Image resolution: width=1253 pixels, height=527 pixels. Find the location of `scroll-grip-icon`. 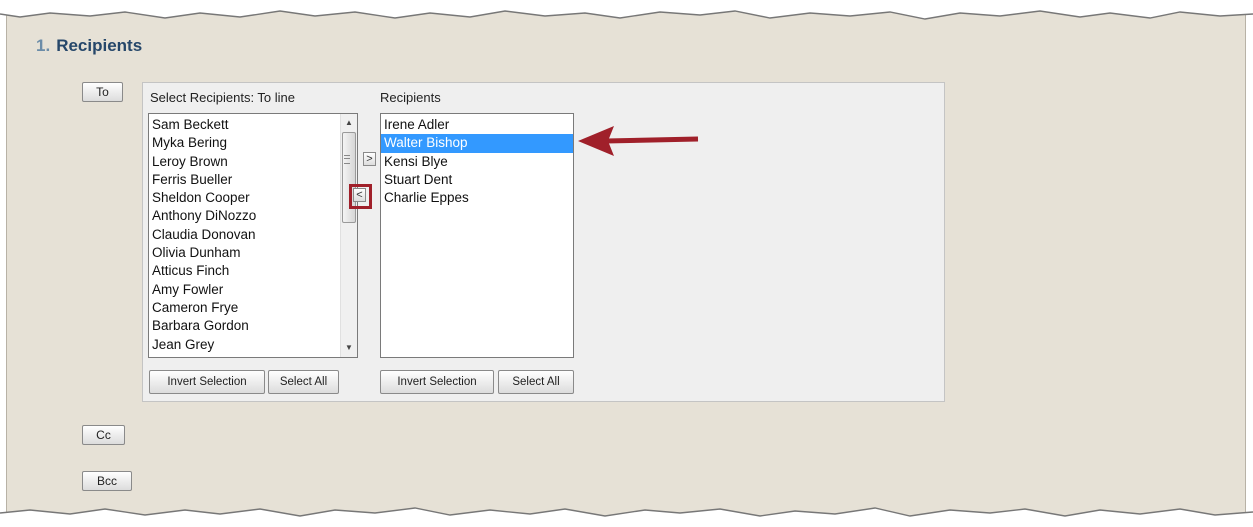

scroll-grip-icon is located at coordinates (347, 159).